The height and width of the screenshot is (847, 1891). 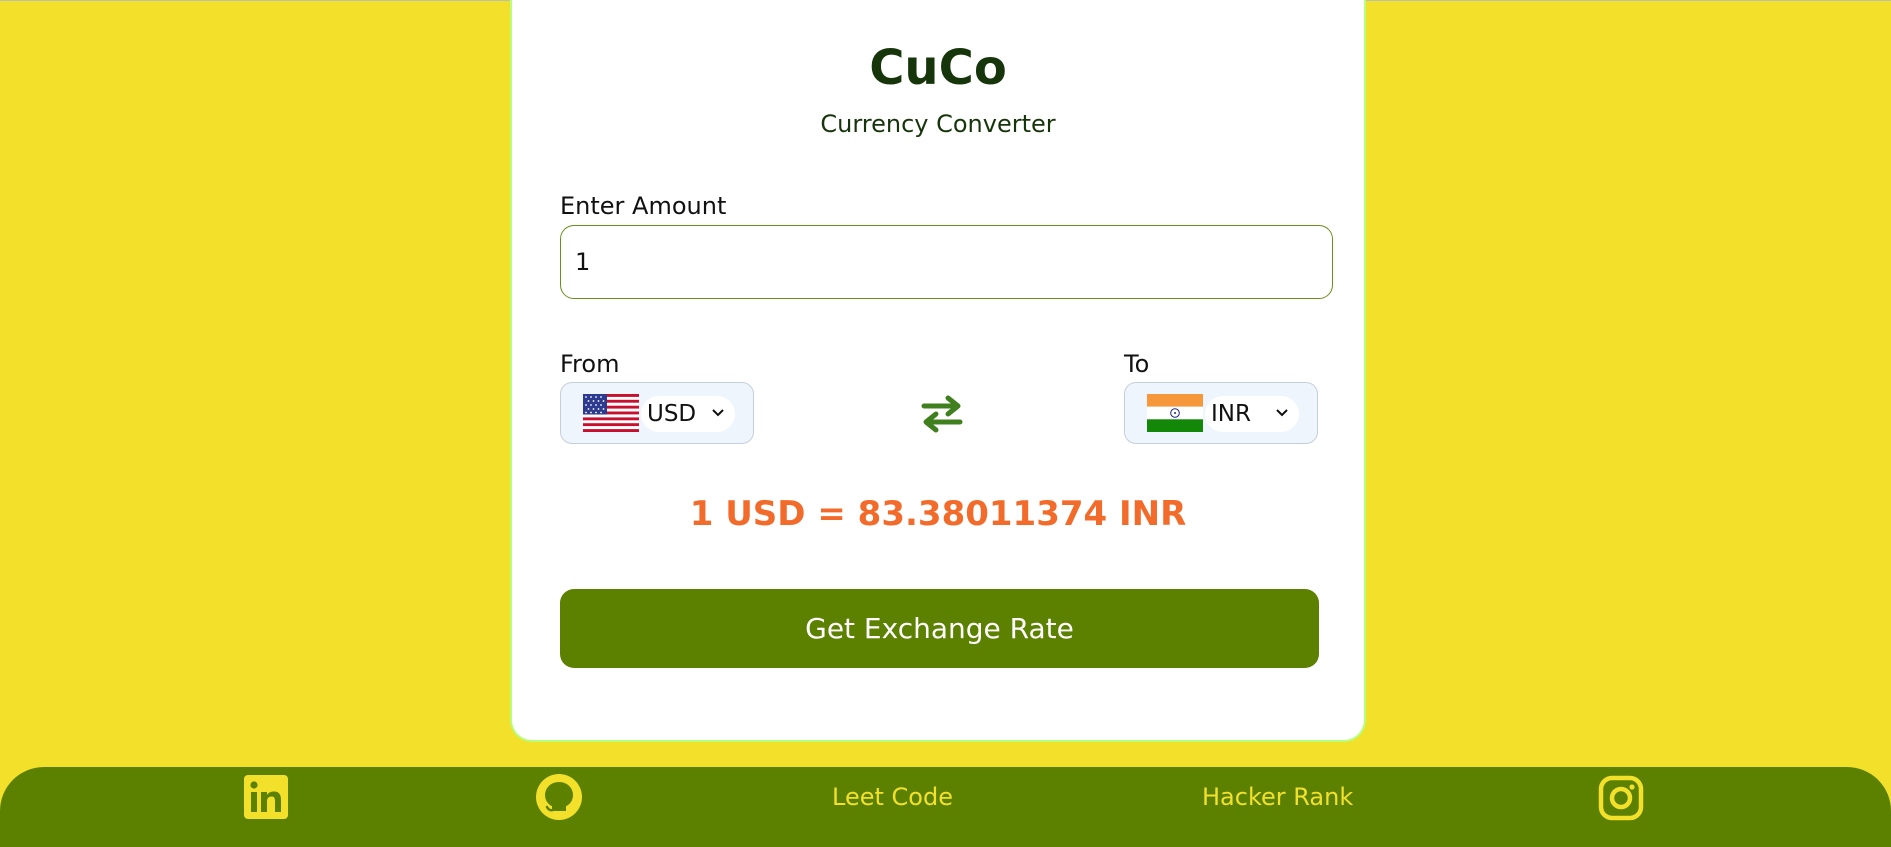 What do you see at coordinates (266, 797) in the screenshot?
I see `linkedin-icon` at bounding box center [266, 797].